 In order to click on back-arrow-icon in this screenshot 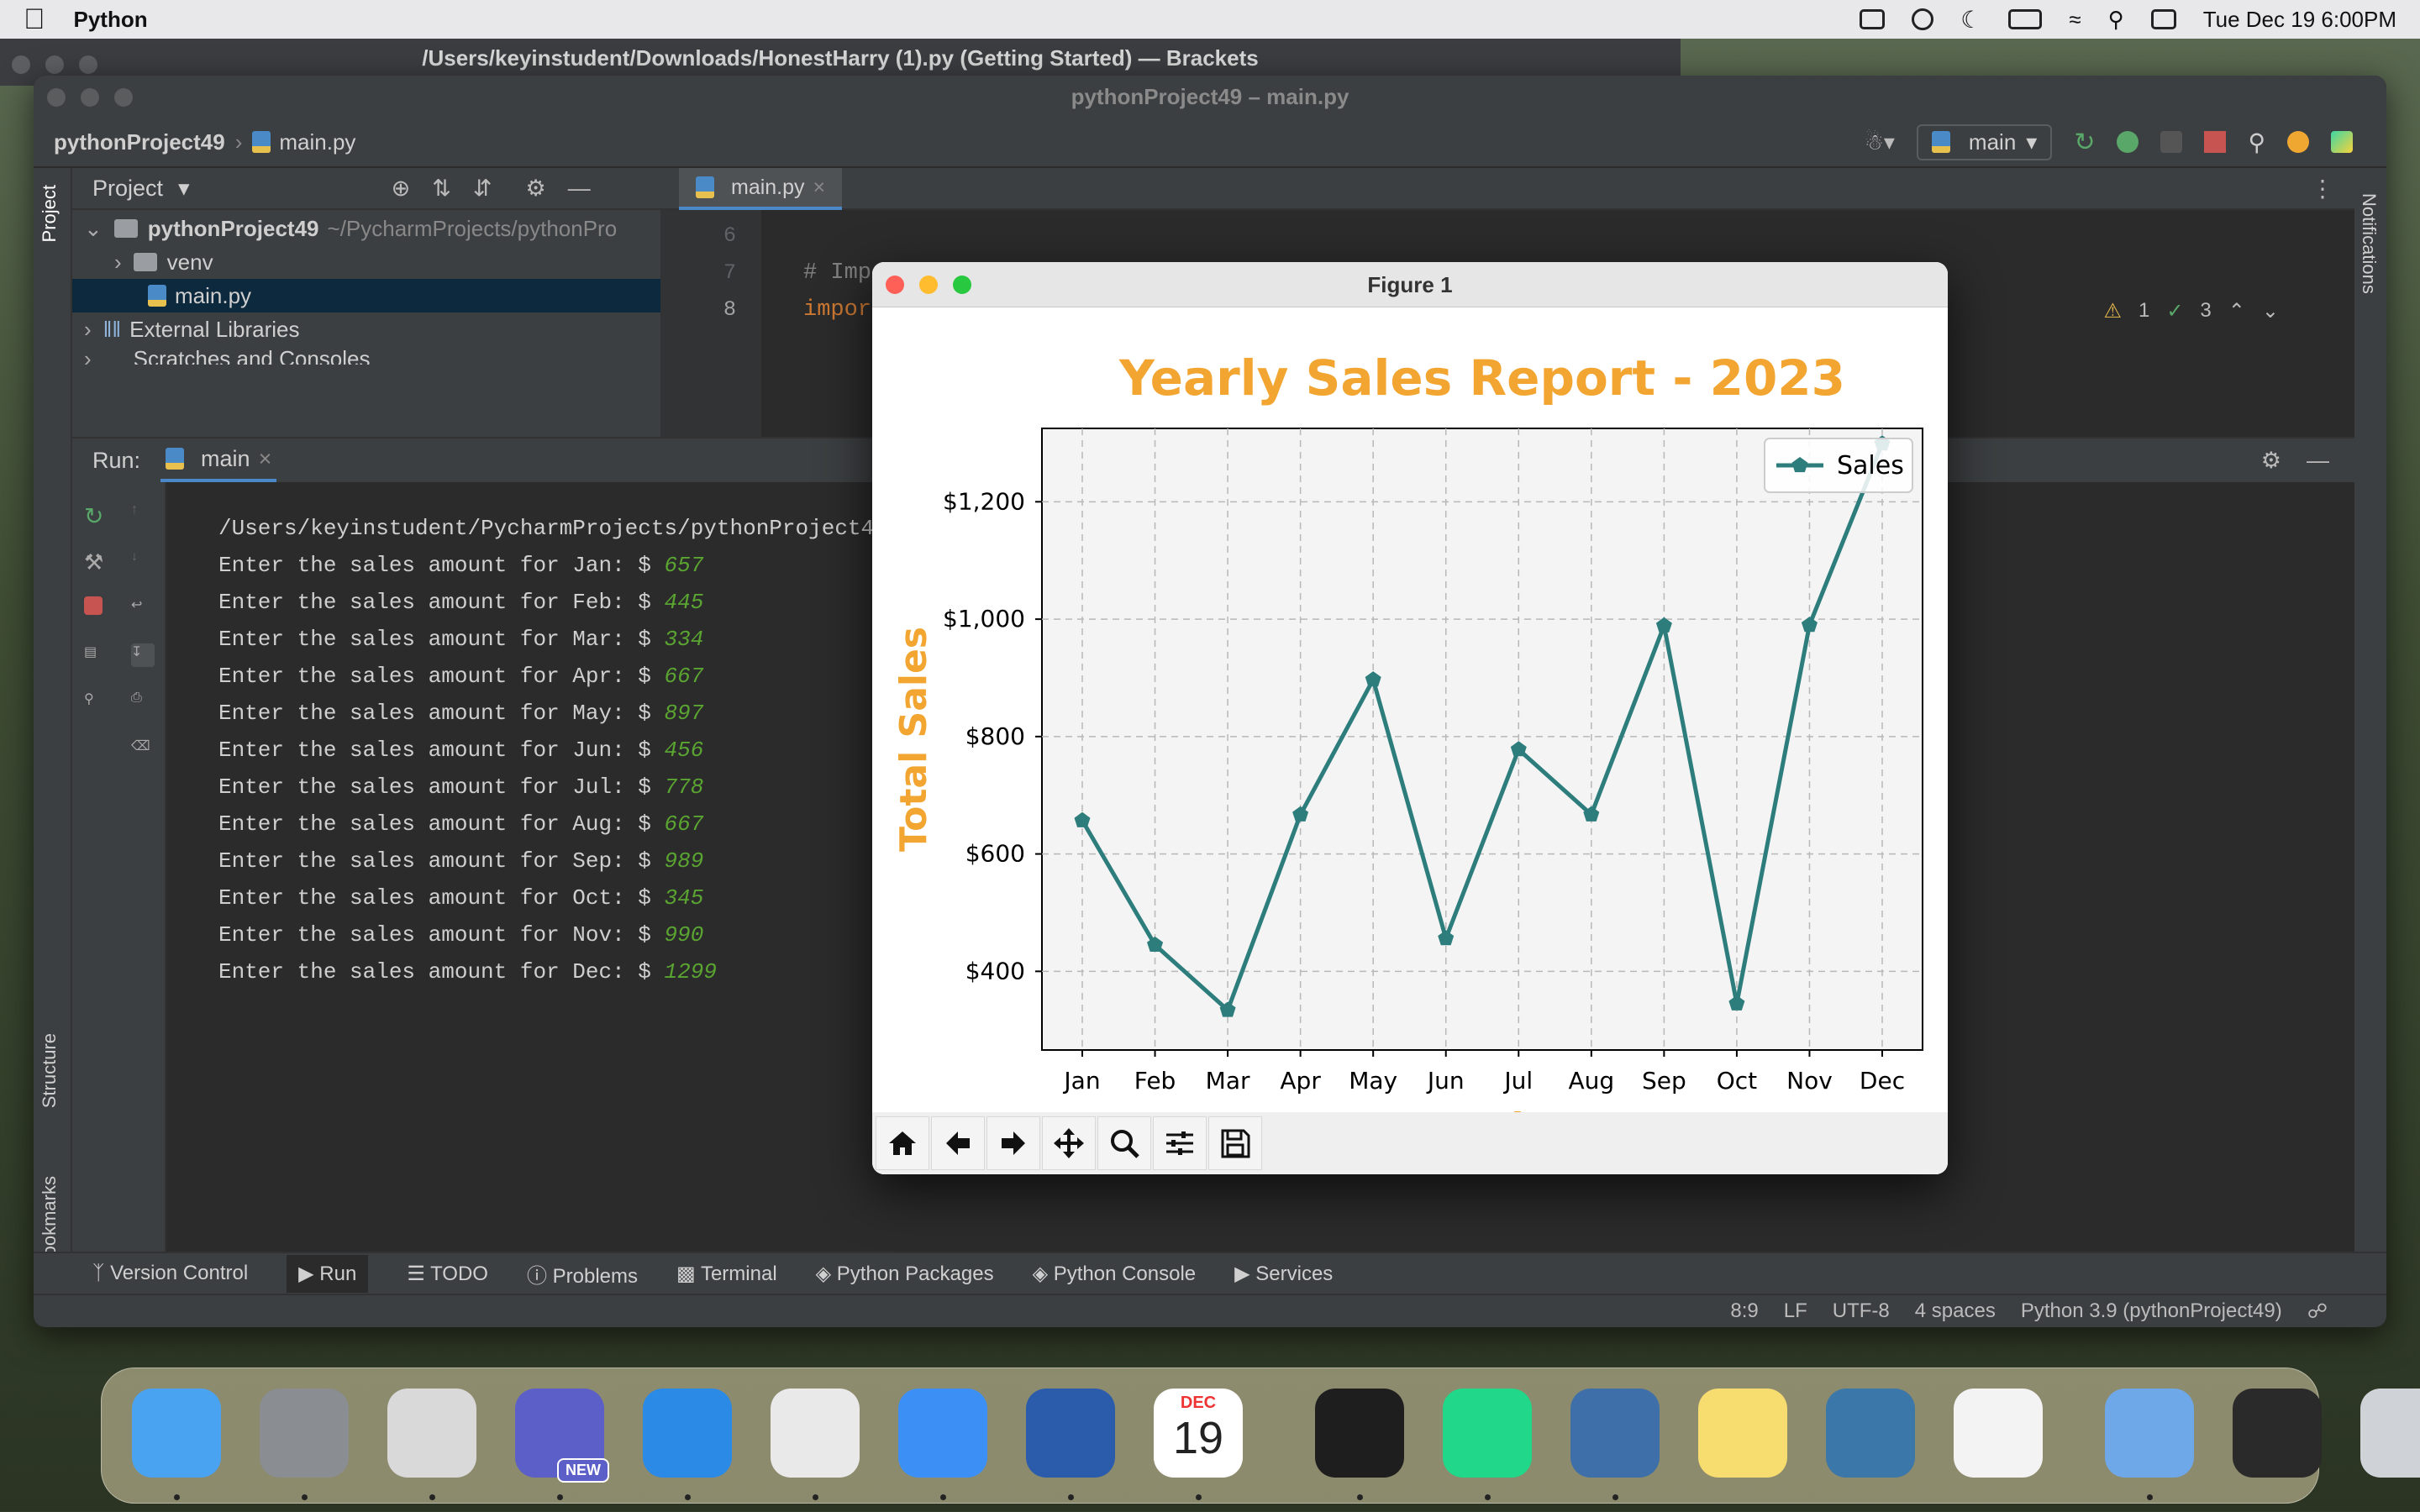, I will do `click(958, 1143)`.